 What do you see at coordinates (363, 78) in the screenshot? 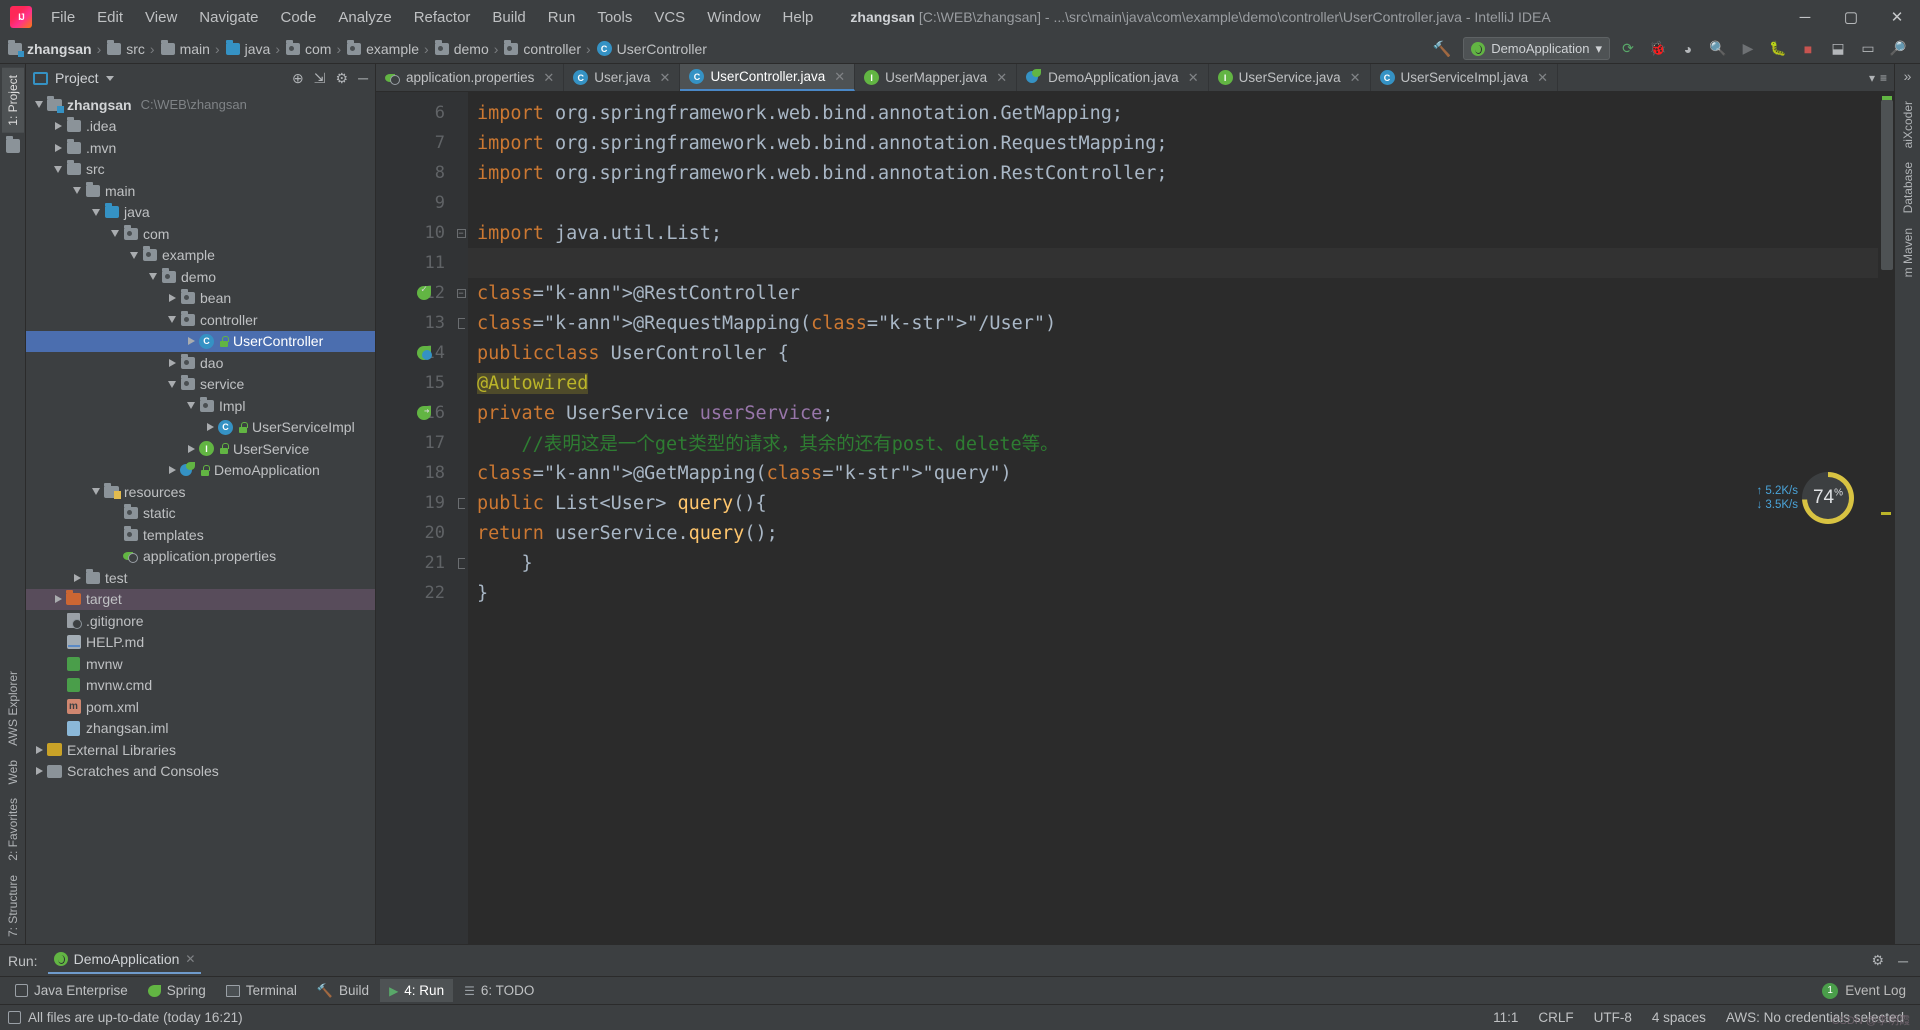
I see `hide-panel-icon: ─` at bounding box center [363, 78].